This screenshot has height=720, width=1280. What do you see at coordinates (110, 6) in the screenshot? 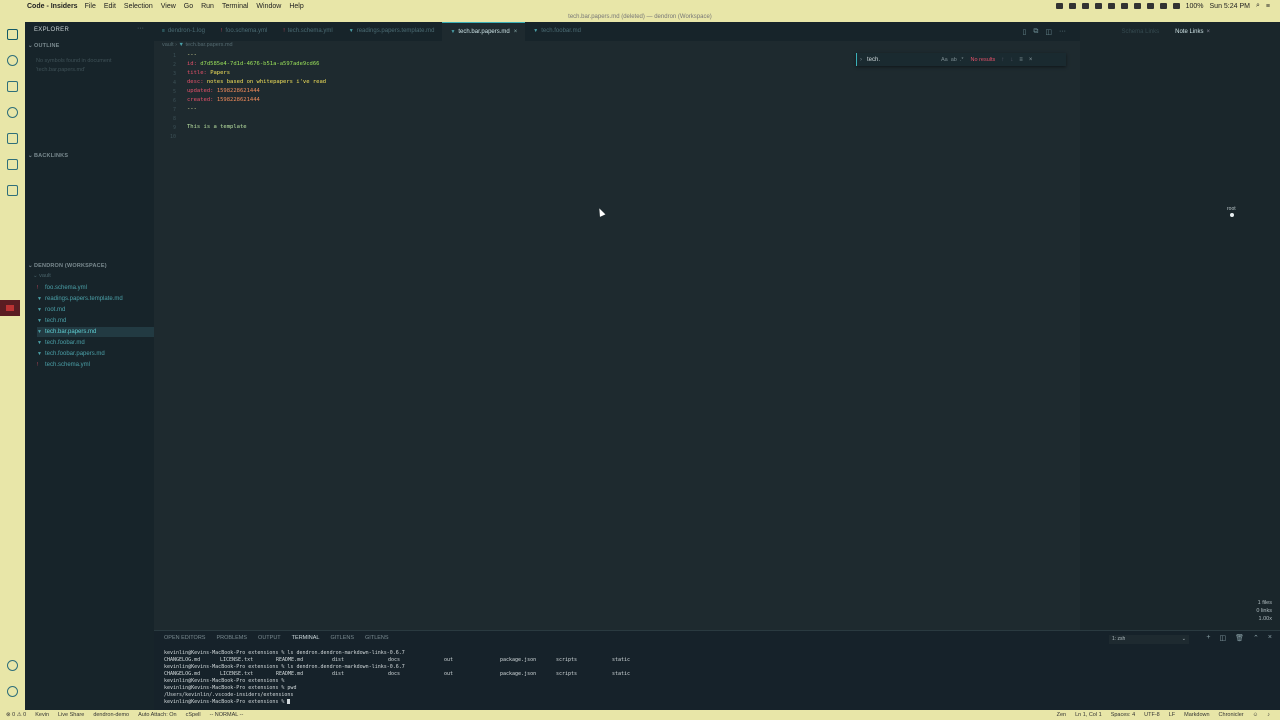
I see `menu-edit: Edit` at bounding box center [110, 6].